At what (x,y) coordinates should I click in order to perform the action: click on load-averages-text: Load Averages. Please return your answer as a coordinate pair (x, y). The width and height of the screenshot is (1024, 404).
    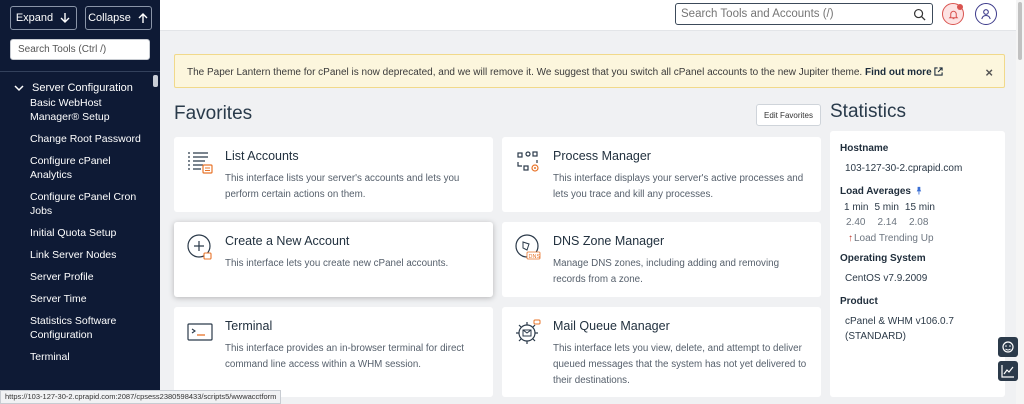
    Looking at the image, I should click on (875, 191).